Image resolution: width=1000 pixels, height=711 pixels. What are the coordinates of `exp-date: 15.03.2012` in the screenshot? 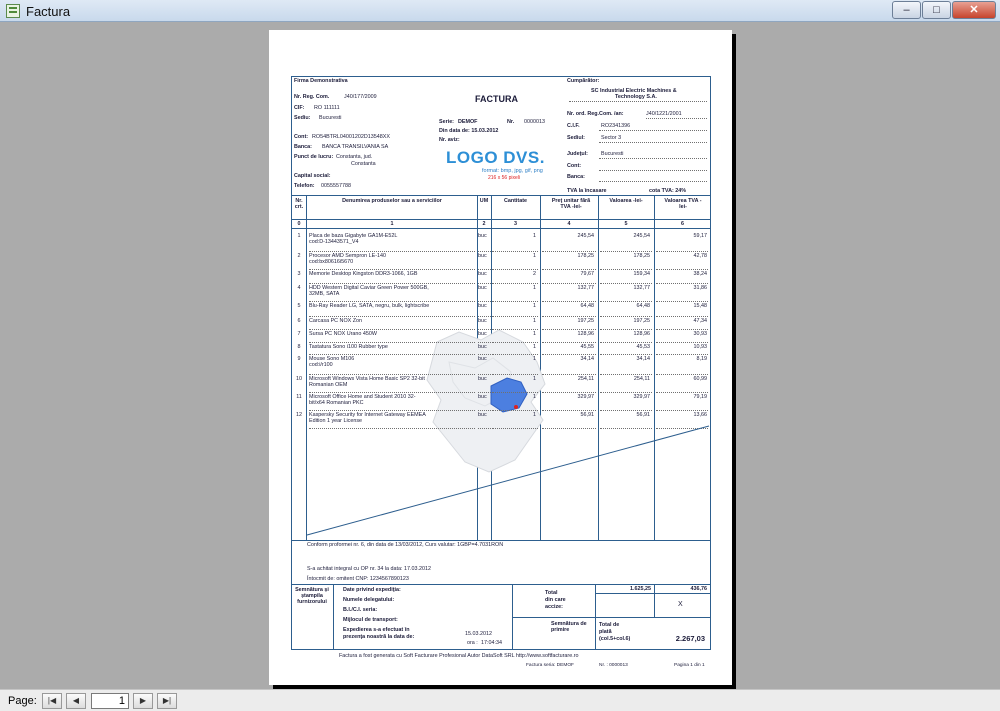 It's located at (478, 634).